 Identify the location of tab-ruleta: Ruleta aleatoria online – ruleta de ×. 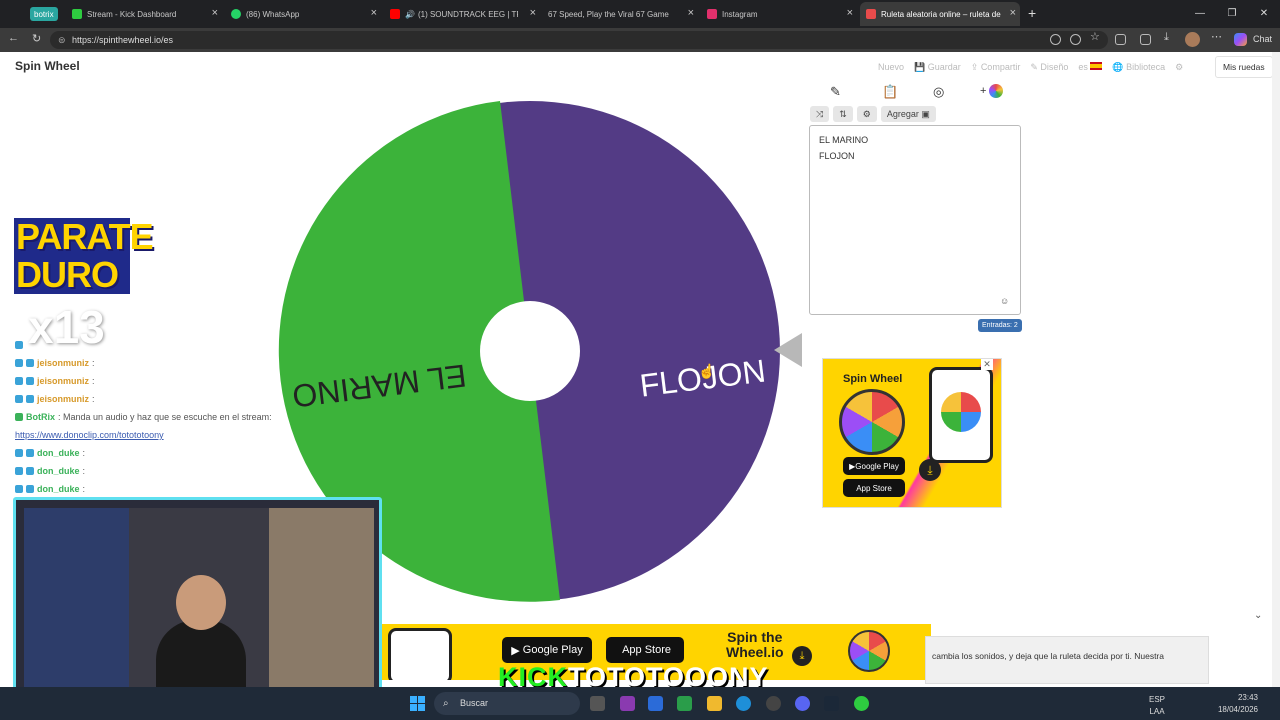
(940, 14).